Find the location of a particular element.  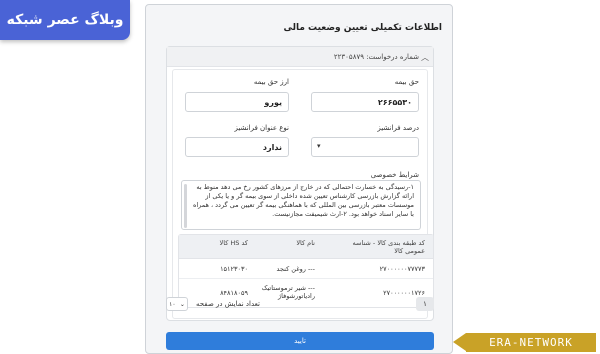

confirm-button: تایید is located at coordinates (300, 341).